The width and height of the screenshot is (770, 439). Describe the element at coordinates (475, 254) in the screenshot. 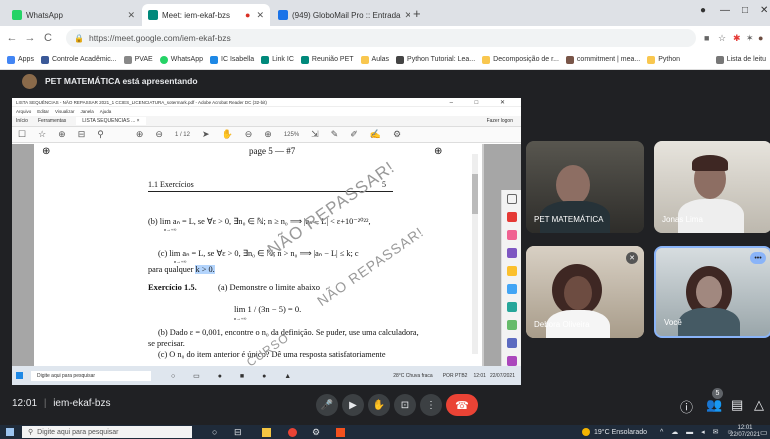

I see `scrollbar` at that location.